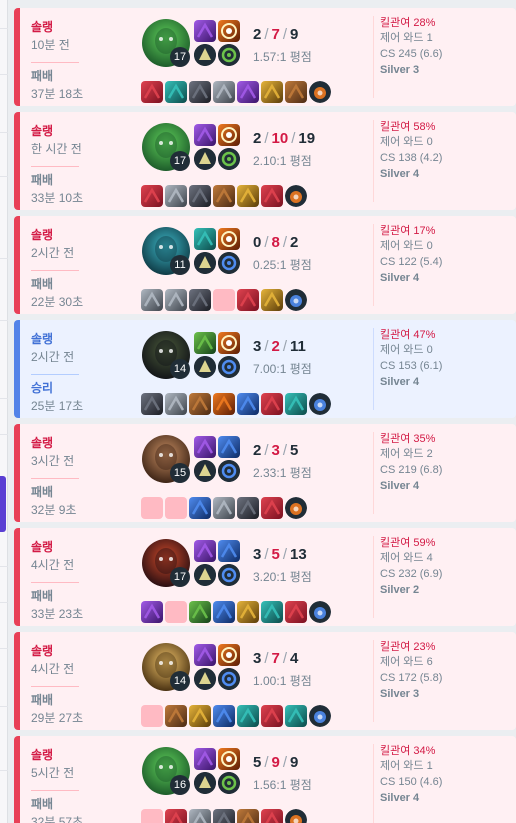  I want to click on champion-portrait: 11, so click(166, 251).